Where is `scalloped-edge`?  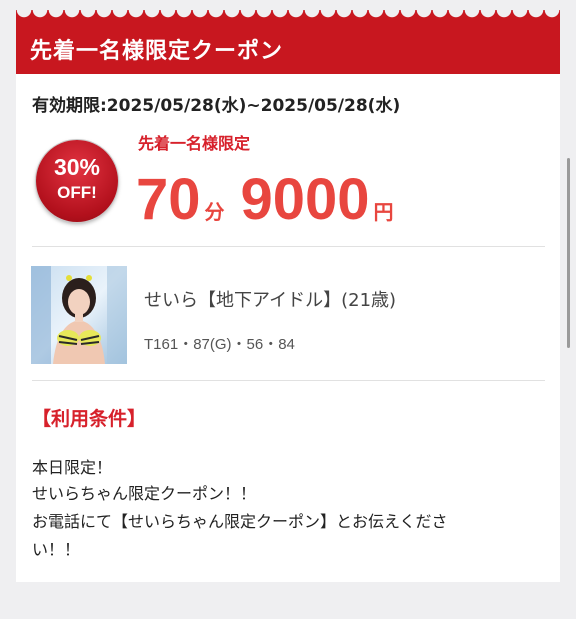 scalloped-edge is located at coordinates (288, 16).